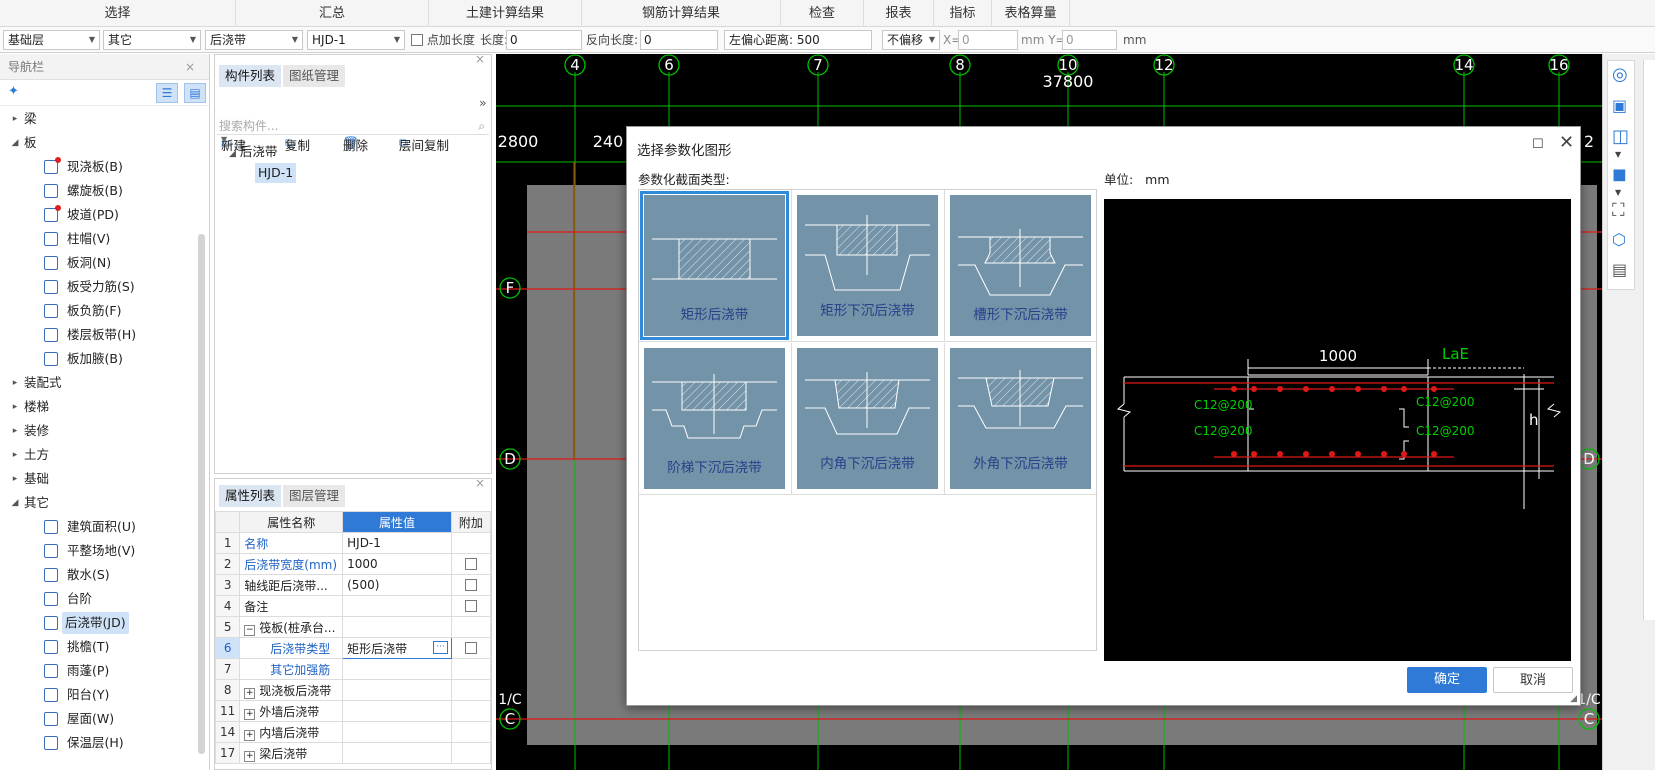 This screenshot has height=770, width=1655. I want to click on attribute-value: 1000, so click(397, 564).